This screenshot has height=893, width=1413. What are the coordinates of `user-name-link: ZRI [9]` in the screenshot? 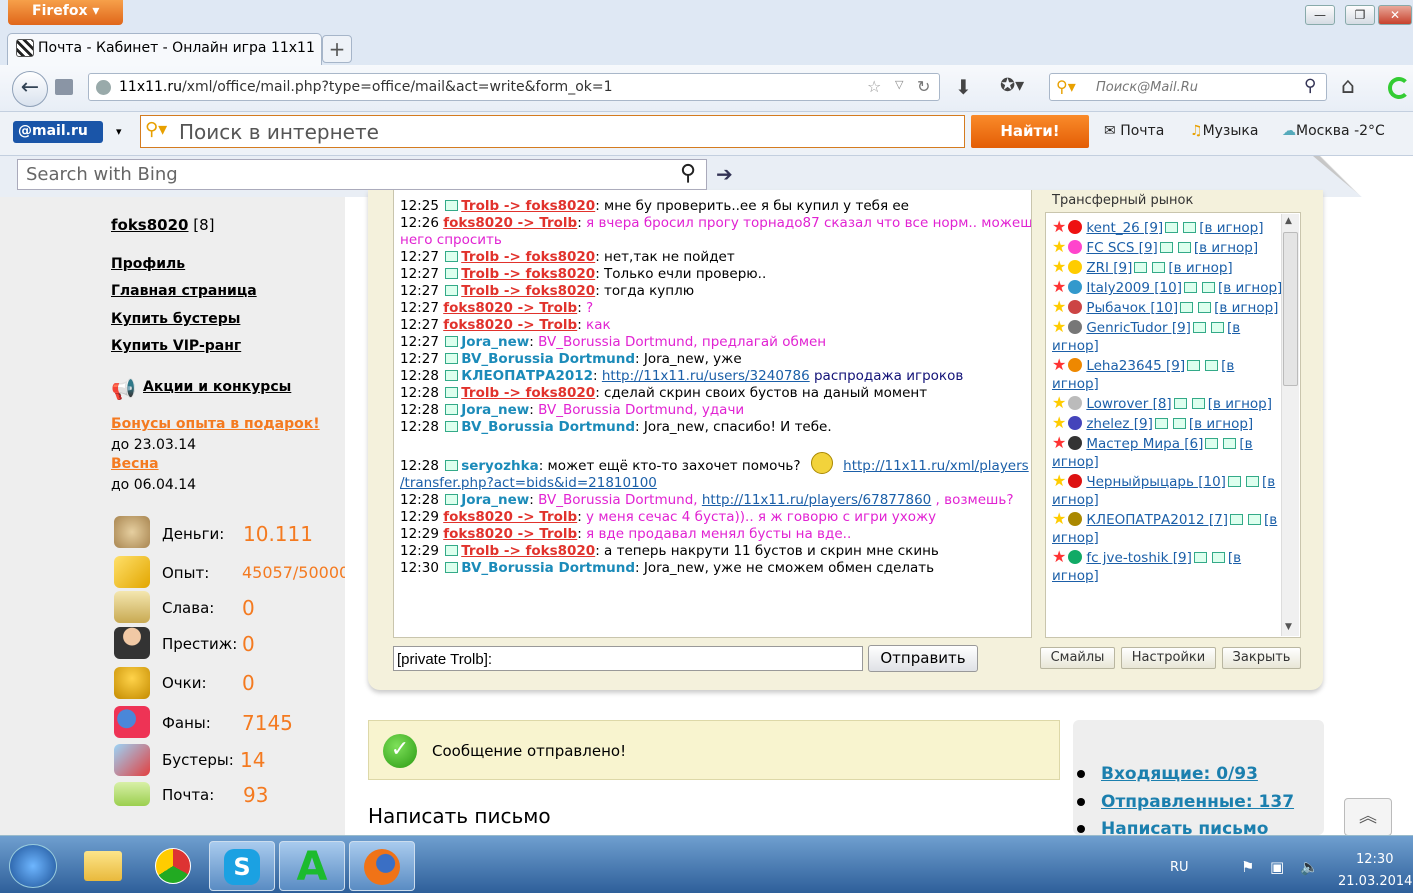 It's located at (1109, 268).